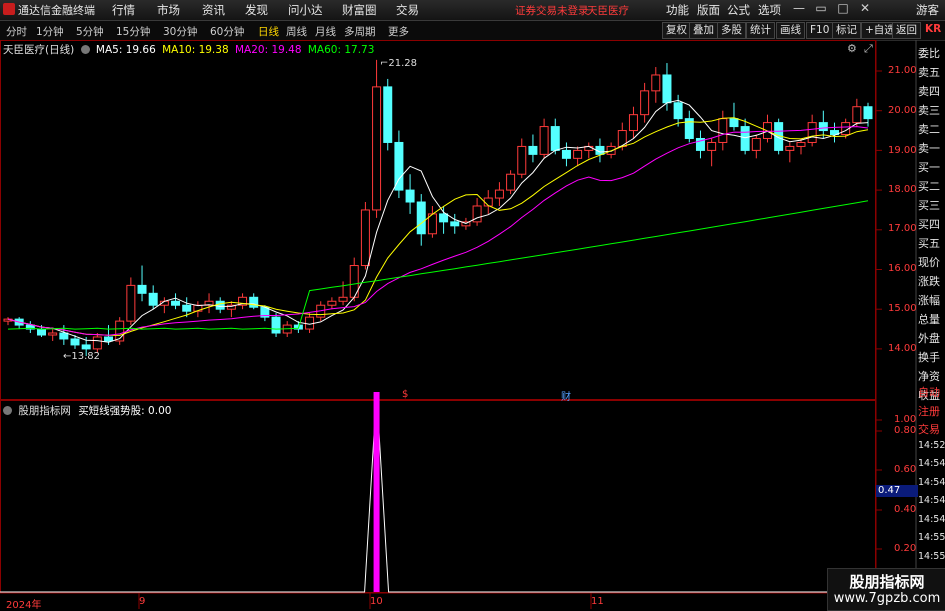 This screenshot has width=945, height=611. Describe the element at coordinates (703, 30) in the screenshot. I see `tool-diejia: 叠加` at that location.